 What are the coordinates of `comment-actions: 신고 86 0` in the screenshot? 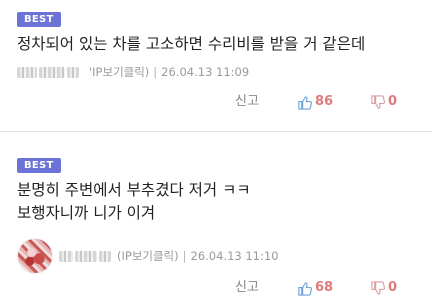 It's located at (216, 102).